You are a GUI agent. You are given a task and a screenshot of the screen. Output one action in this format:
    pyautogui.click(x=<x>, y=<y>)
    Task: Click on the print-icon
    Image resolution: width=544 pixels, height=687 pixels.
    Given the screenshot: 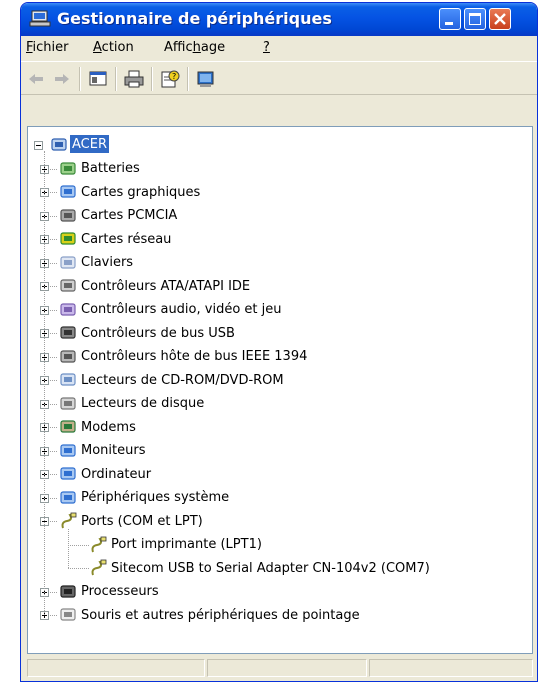 What is the action you would take?
    pyautogui.click(x=134, y=79)
    